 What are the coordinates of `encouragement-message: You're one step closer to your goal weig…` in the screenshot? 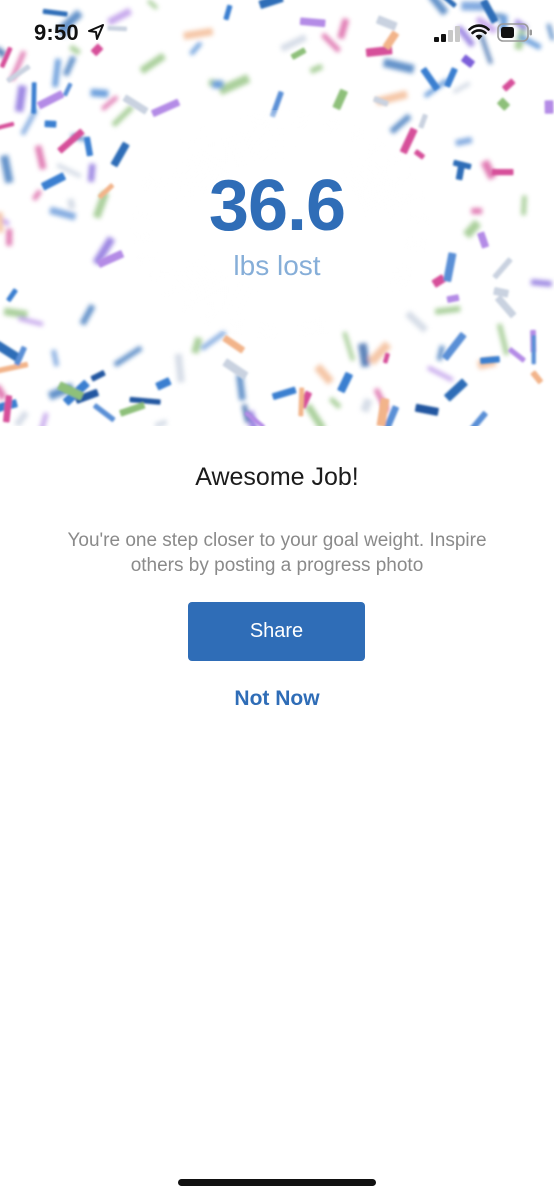 It's located at (277, 553).